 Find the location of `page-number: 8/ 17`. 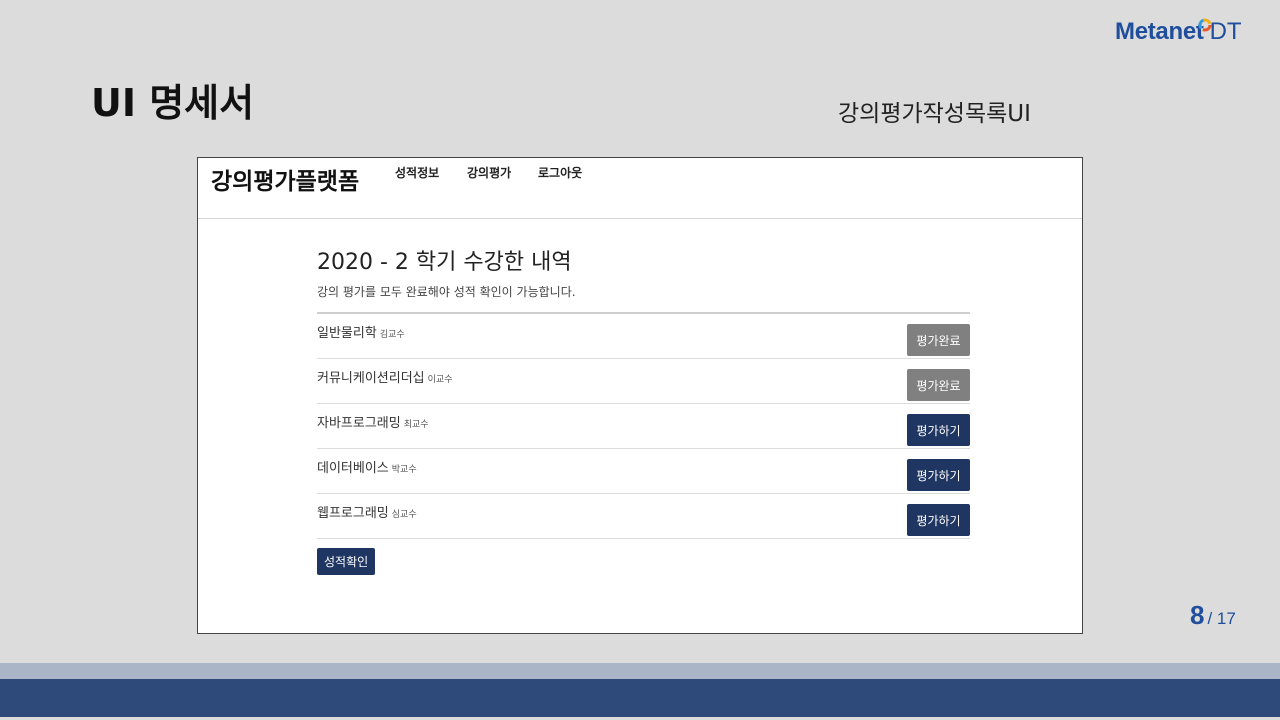

page-number: 8/ 17 is located at coordinates (1213, 615).